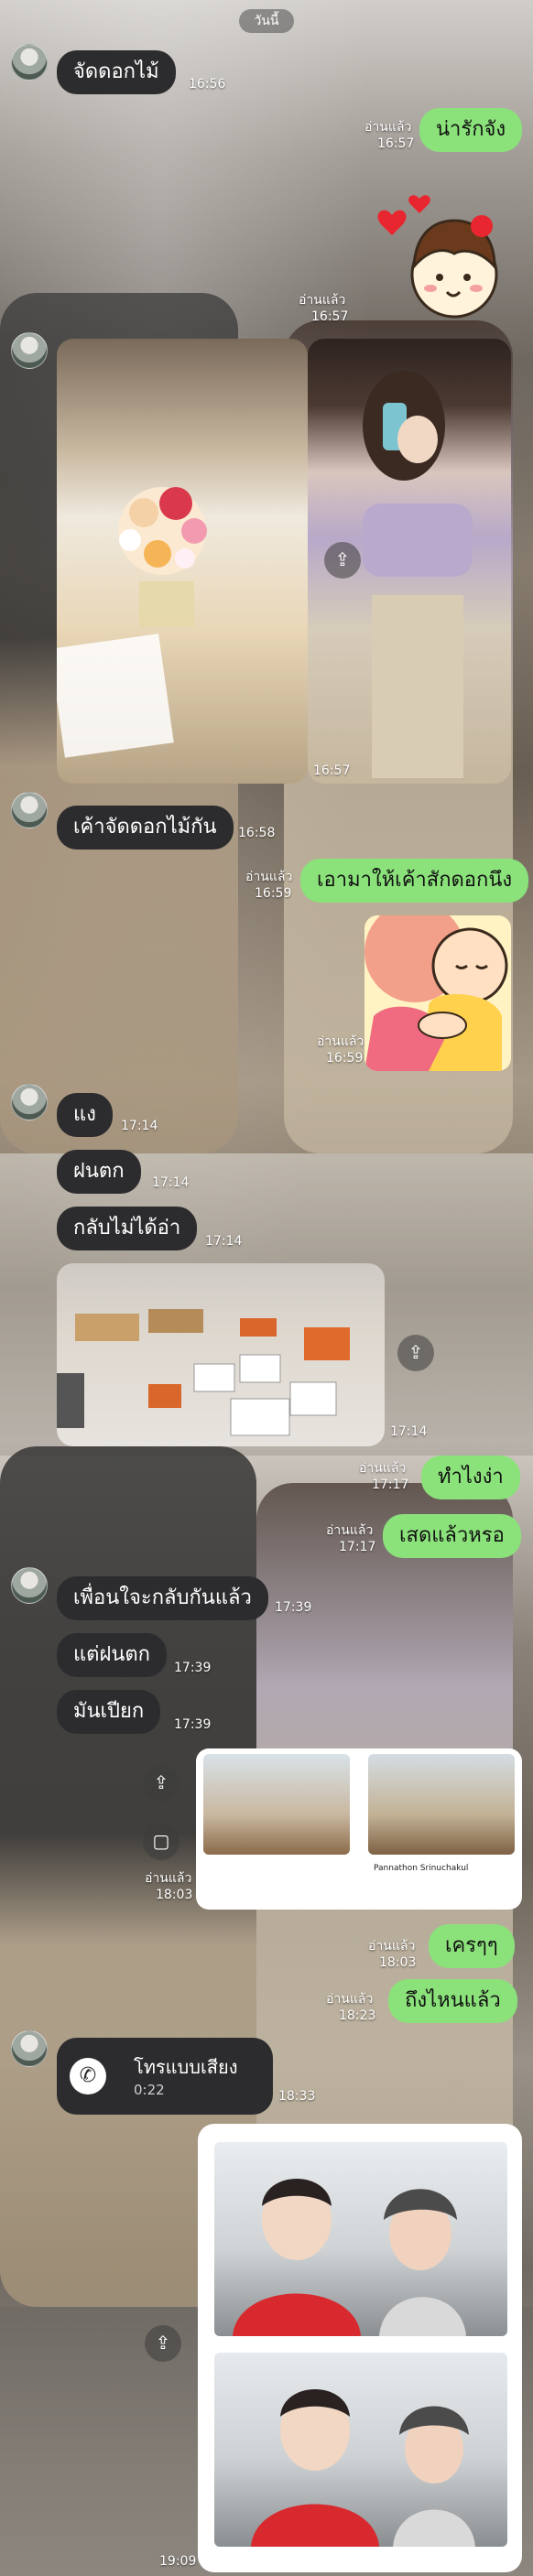 The width and height of the screenshot is (533, 2576). What do you see at coordinates (161, 1842) in the screenshot?
I see `crop-icon: ▢` at bounding box center [161, 1842].